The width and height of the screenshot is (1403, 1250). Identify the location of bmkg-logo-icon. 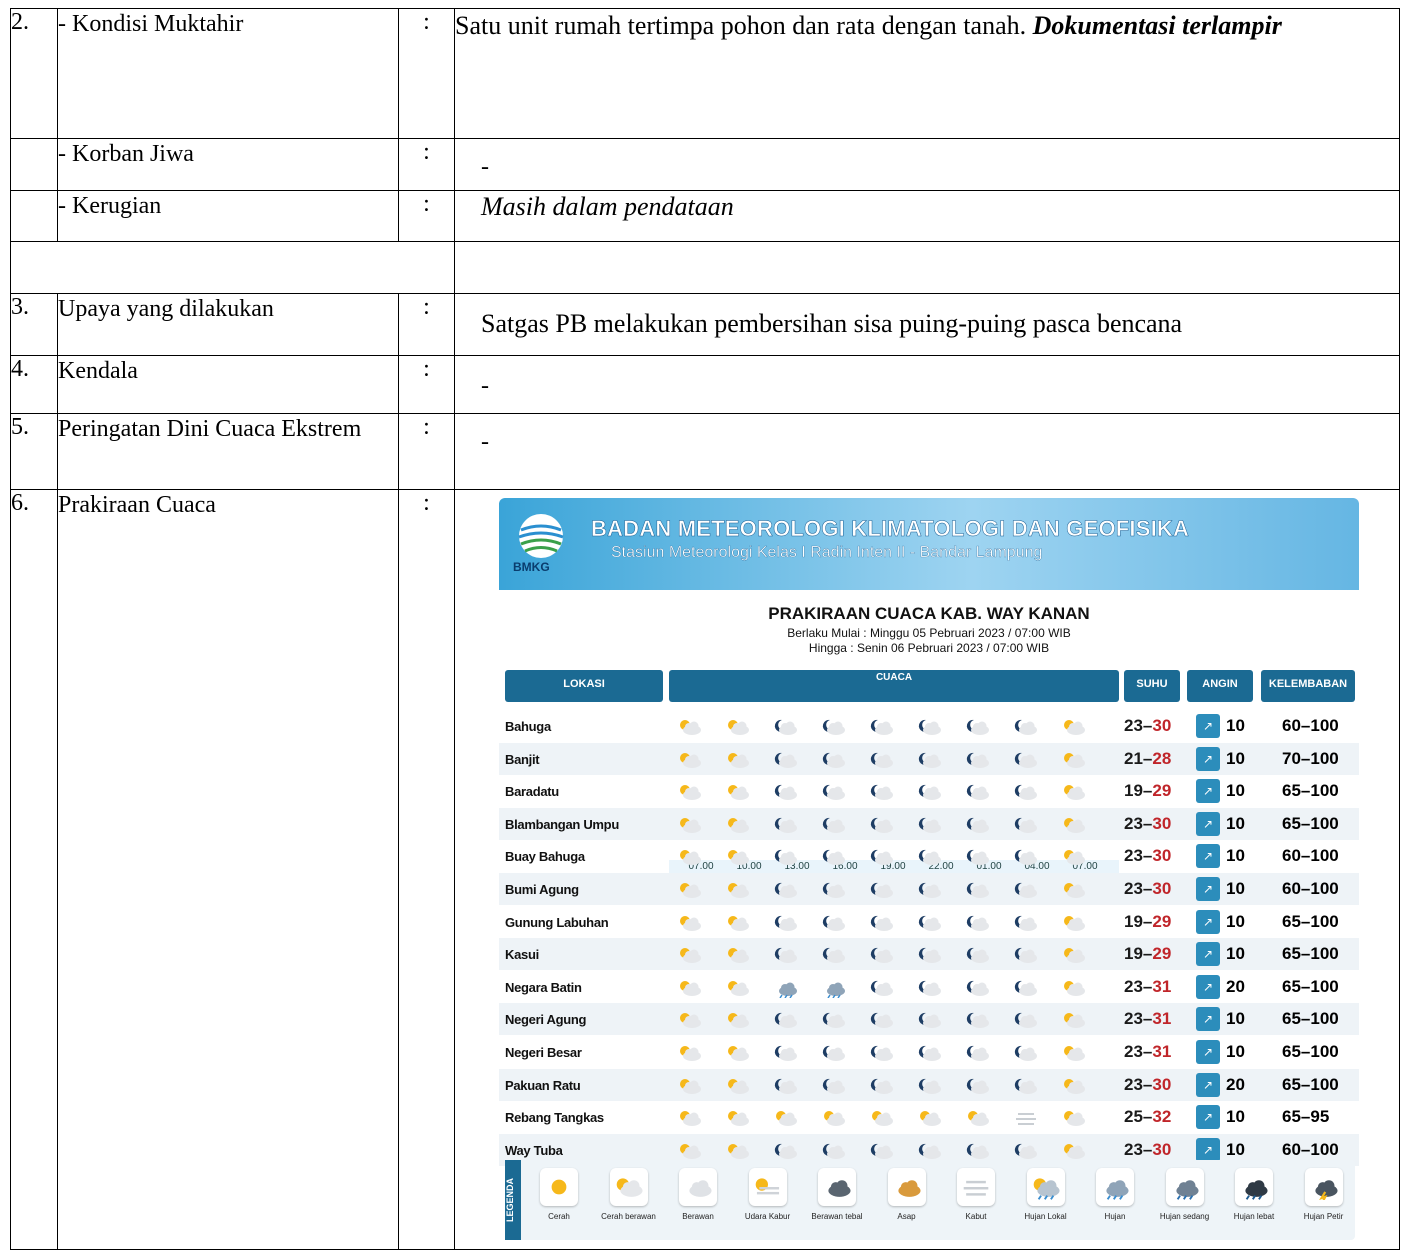
(541, 536).